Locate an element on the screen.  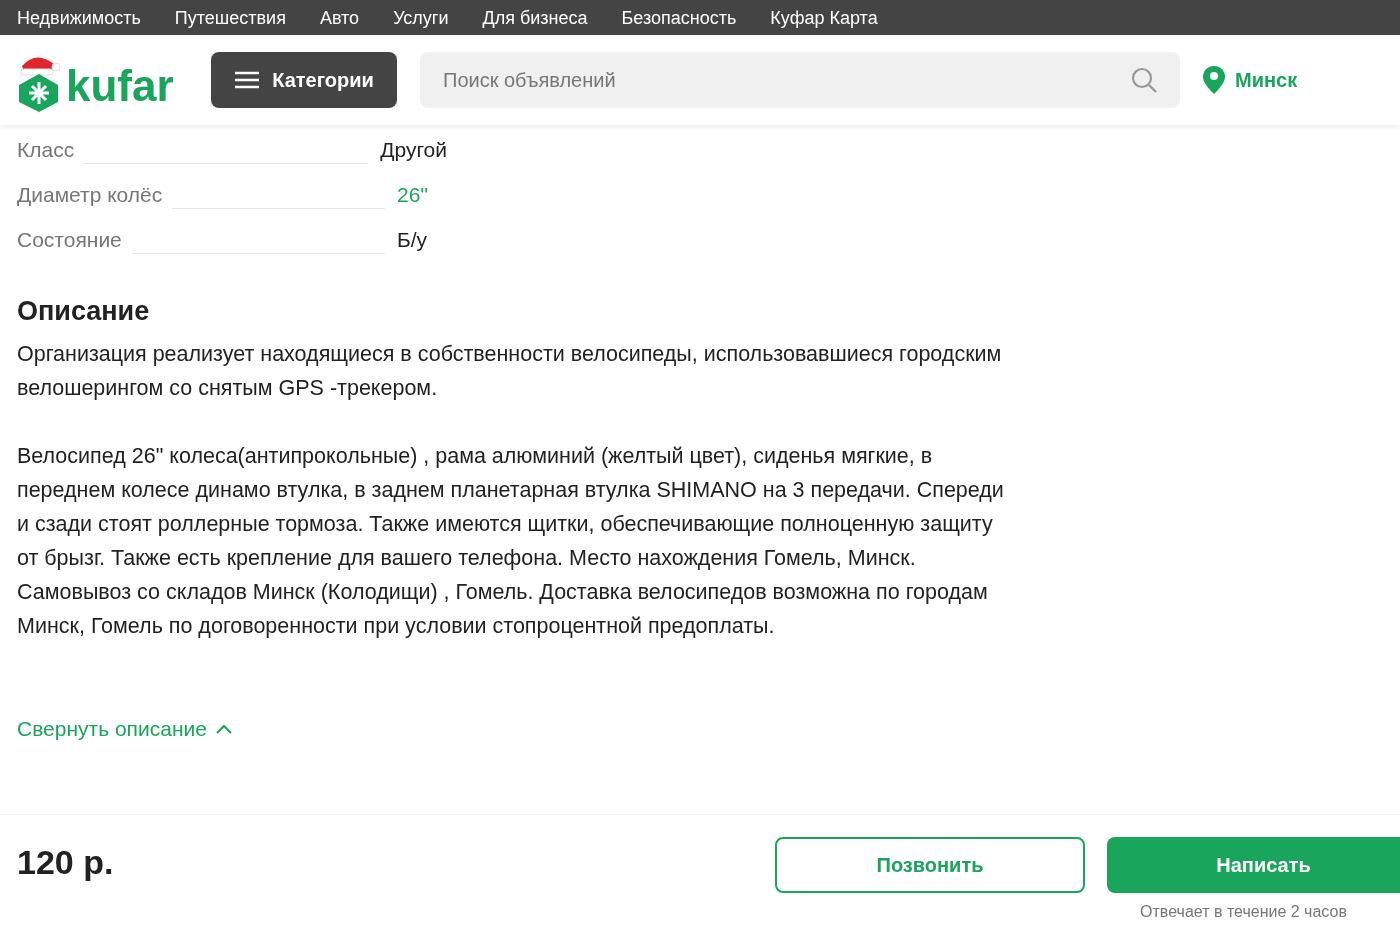
param-label: Класс is located at coordinates (46, 149).